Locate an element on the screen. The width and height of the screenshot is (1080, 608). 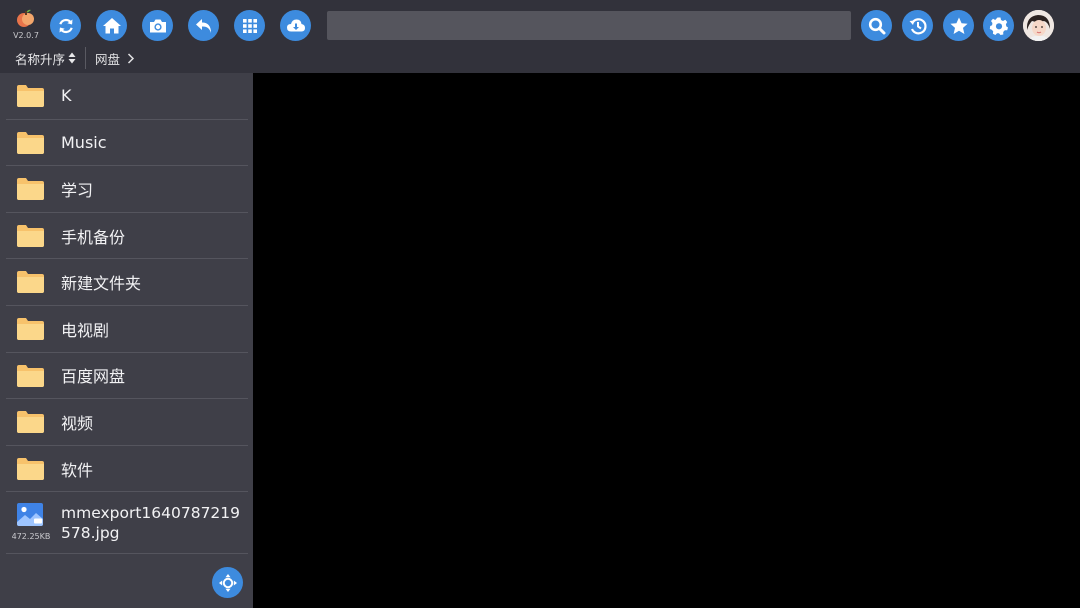
app-logo-icon is located at coordinates (25, 18).